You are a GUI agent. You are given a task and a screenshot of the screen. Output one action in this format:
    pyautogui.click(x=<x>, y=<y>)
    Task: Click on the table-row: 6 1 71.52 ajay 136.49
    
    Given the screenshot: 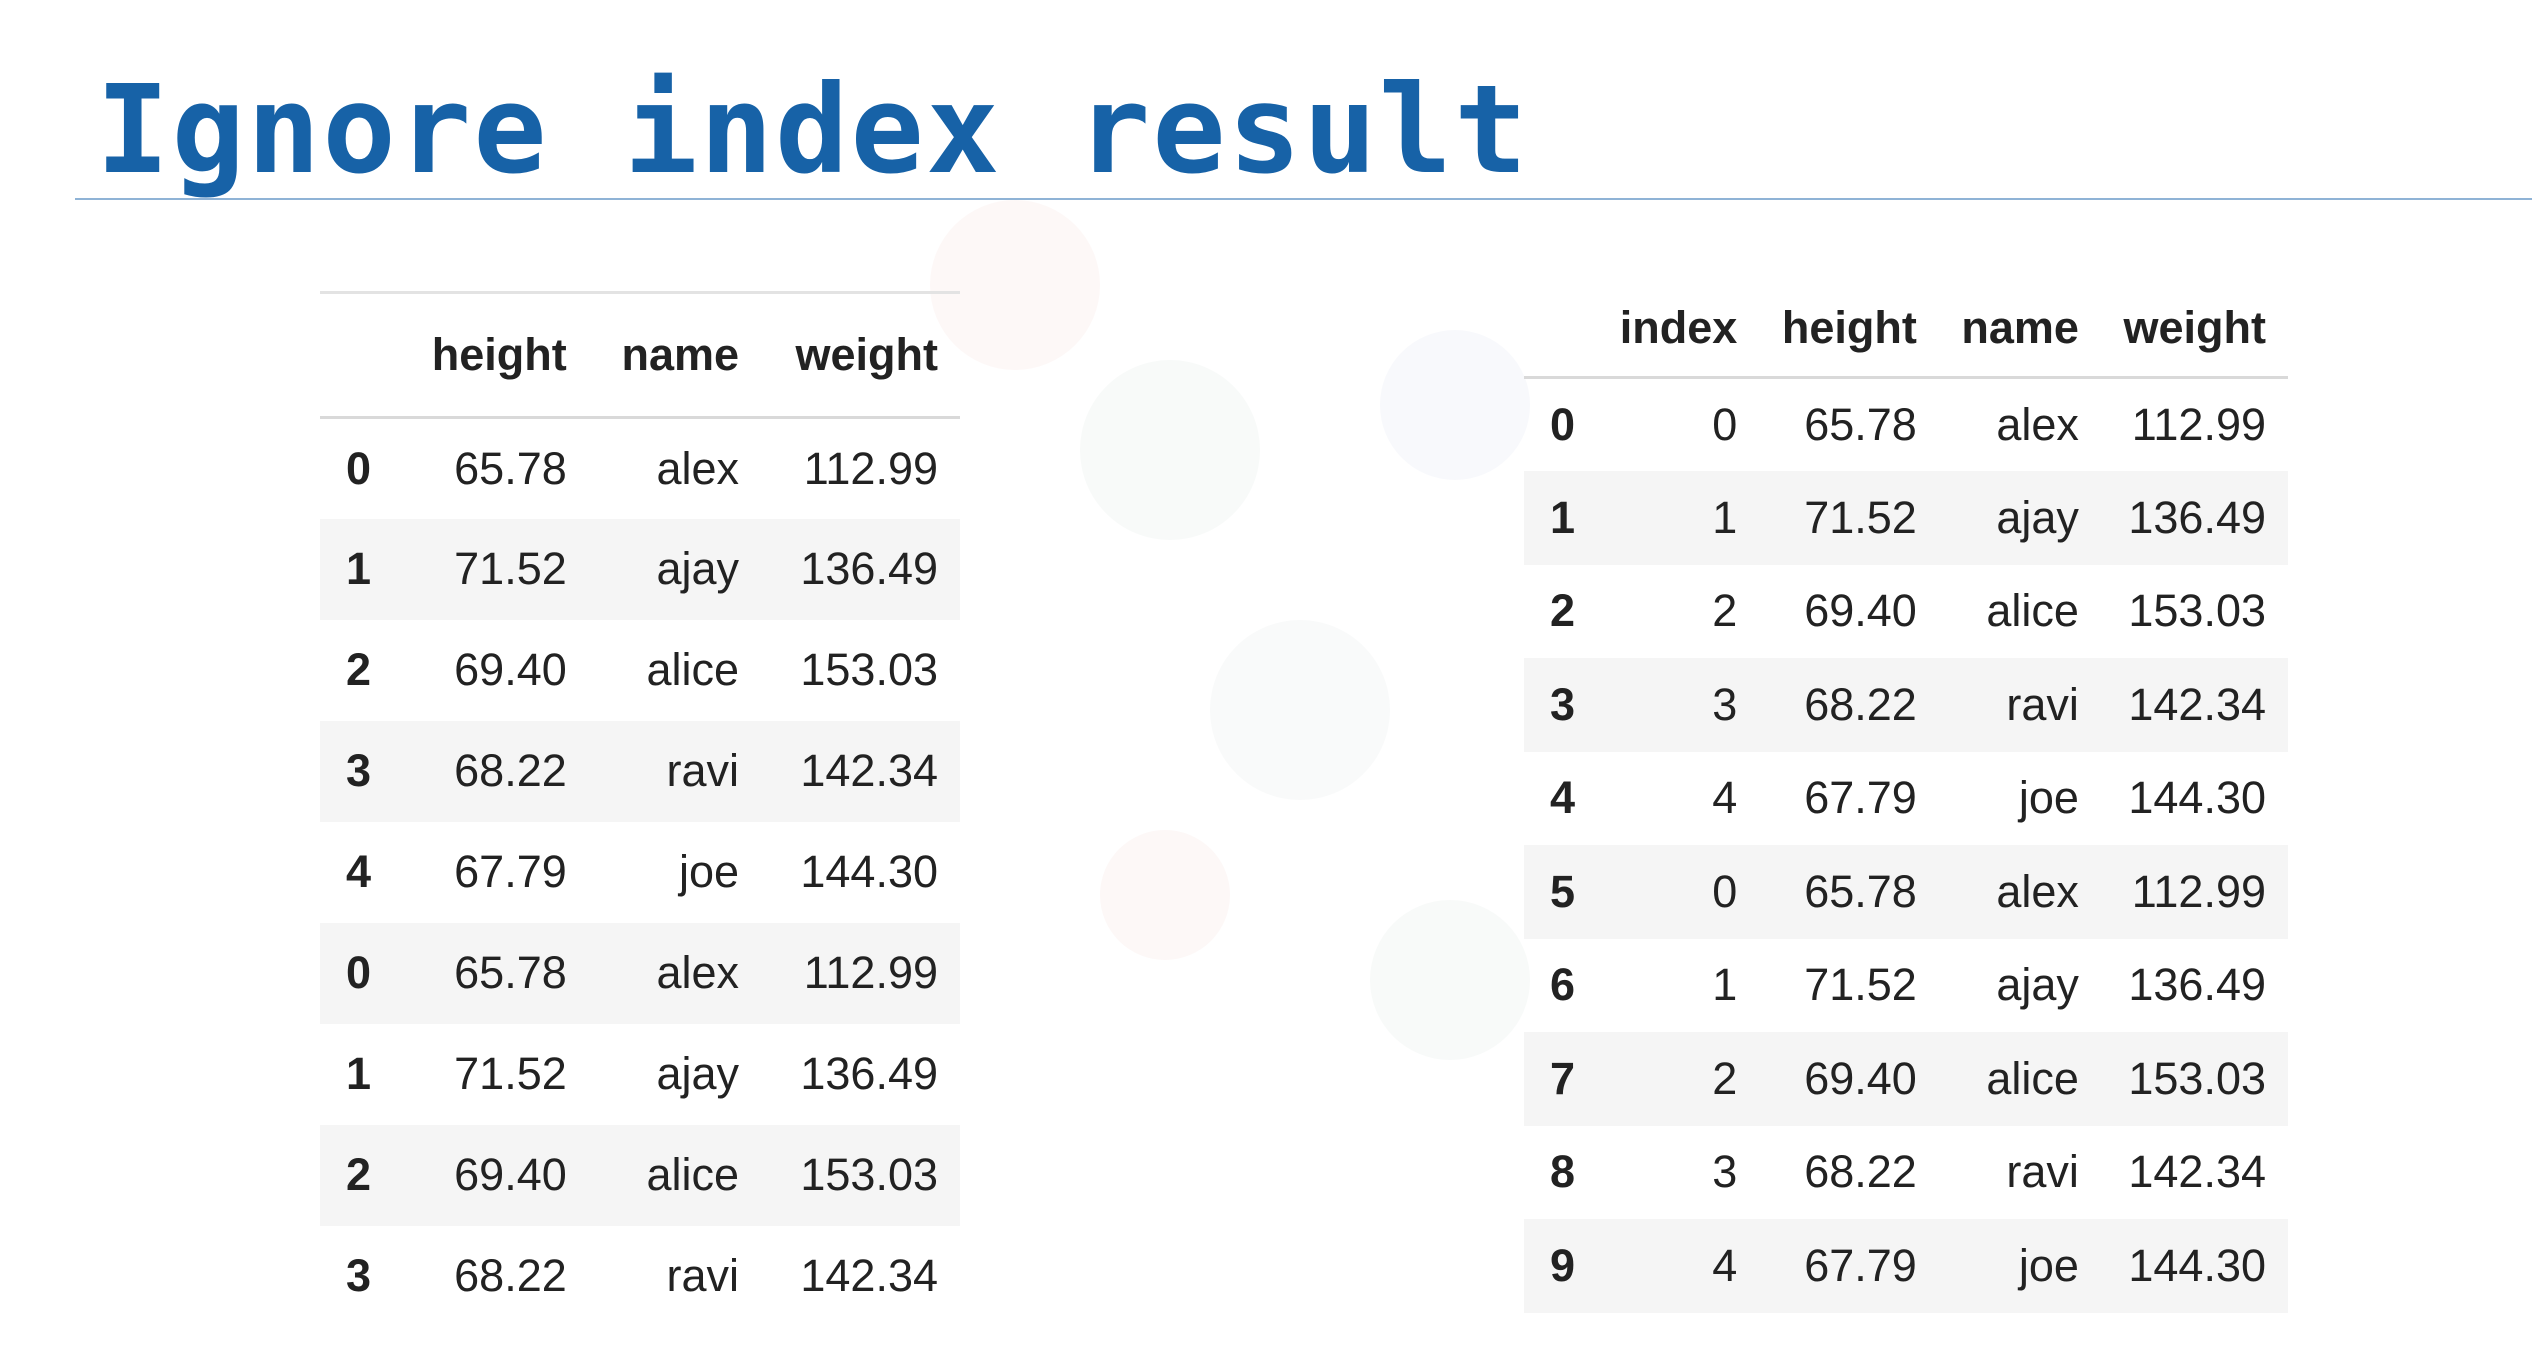 What is the action you would take?
    pyautogui.click(x=1906, y=986)
    